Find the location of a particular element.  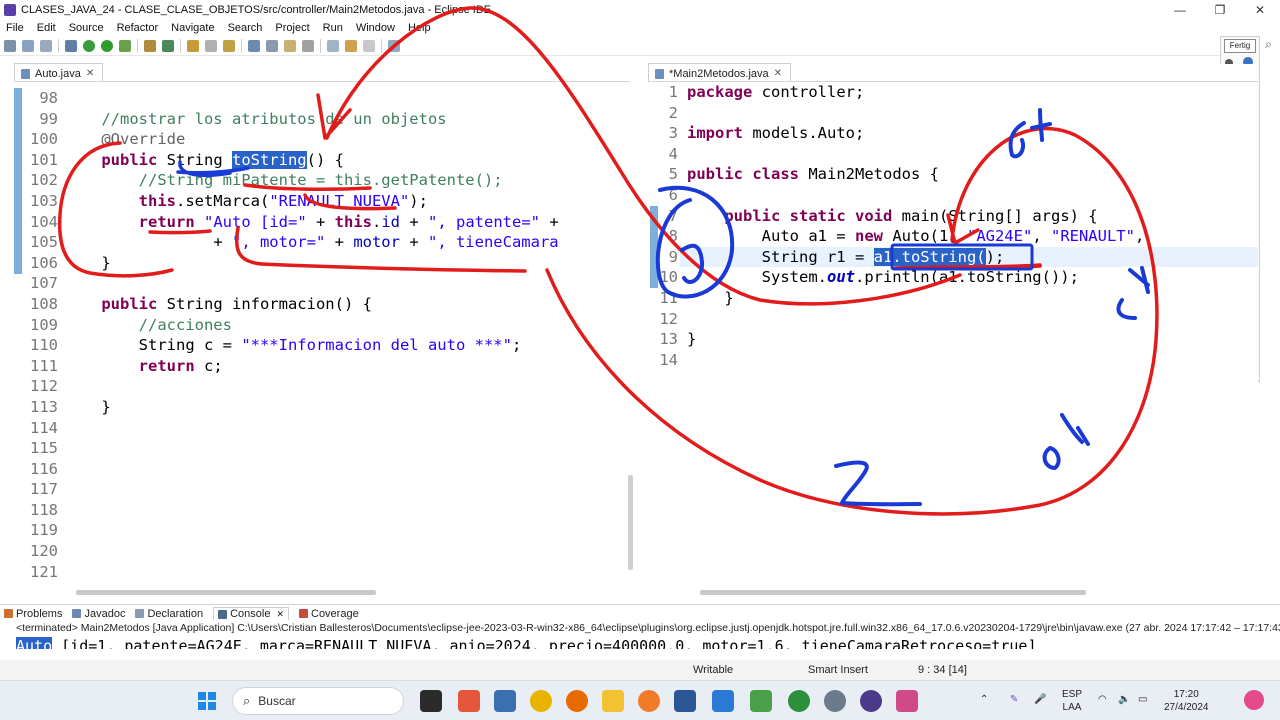

minimize-button: — is located at coordinates (1180, 10).